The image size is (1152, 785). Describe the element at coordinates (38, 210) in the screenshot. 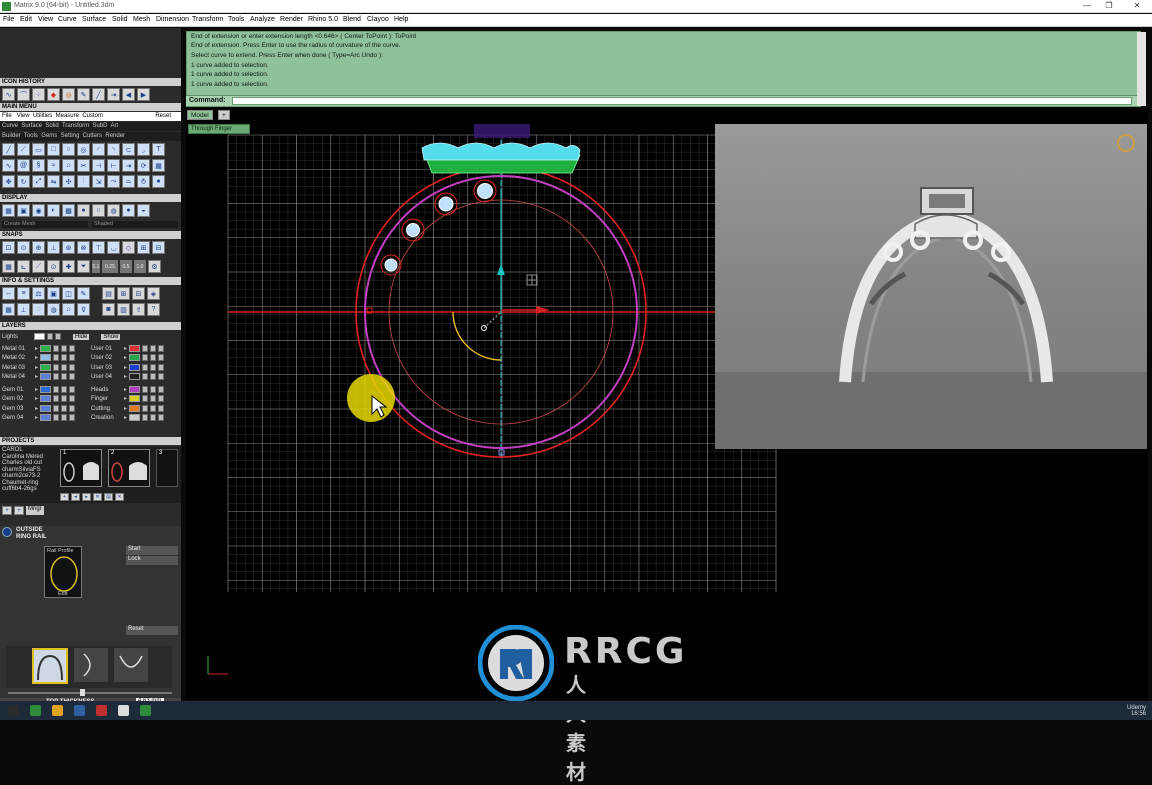

I see `render-sphere-icon: ◉` at that location.